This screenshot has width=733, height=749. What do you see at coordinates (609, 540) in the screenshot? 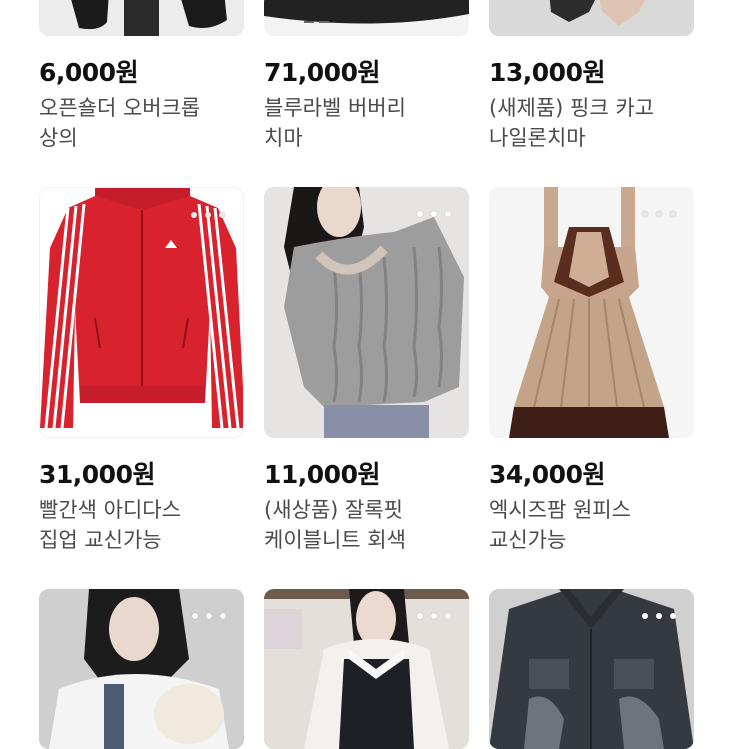
I see `title-6-line2: 교신가능` at bounding box center [609, 540].